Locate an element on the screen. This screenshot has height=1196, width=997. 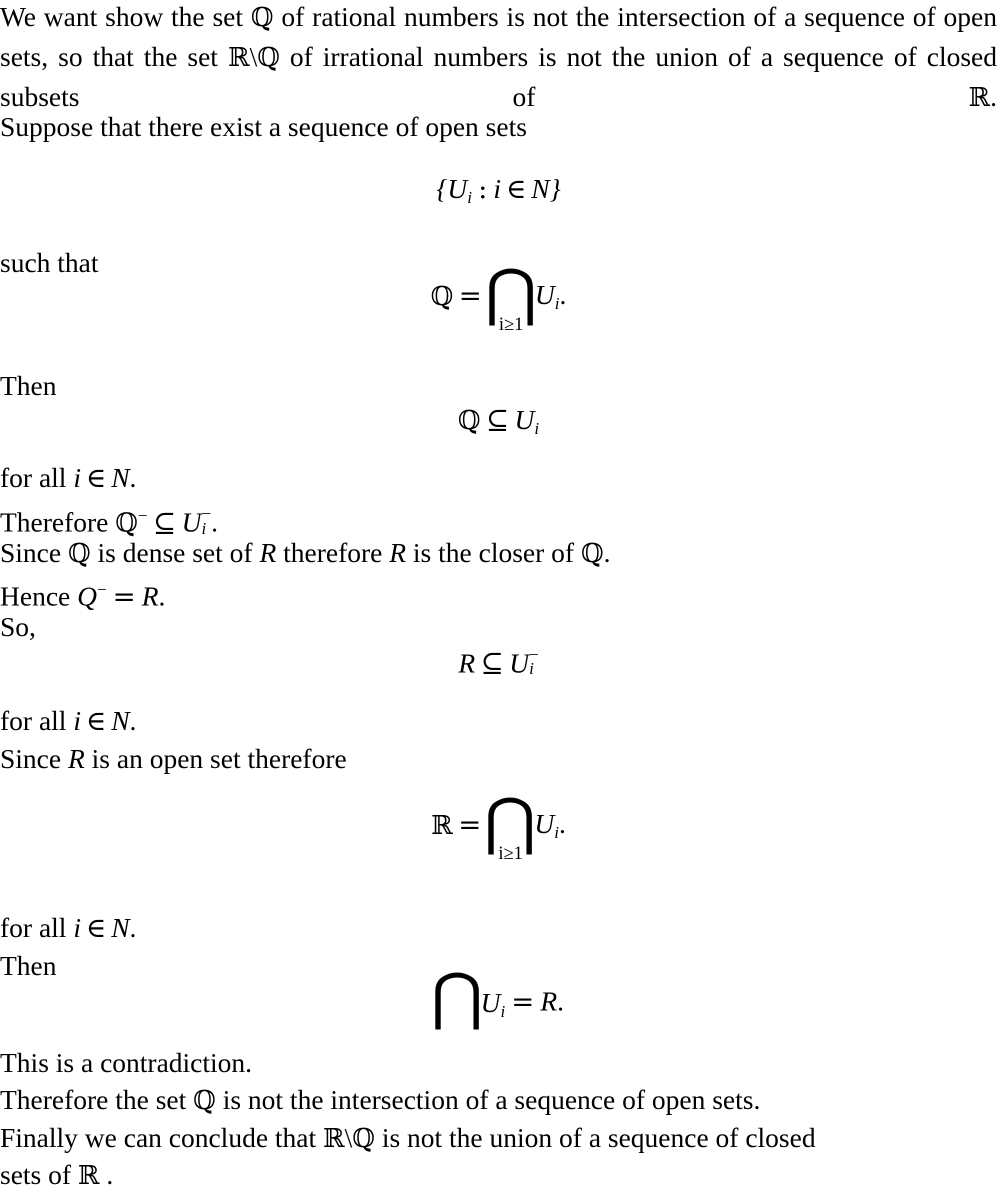
conclusion-2-text-a: Finally we can conclude that is located at coordinates (162, 1137).